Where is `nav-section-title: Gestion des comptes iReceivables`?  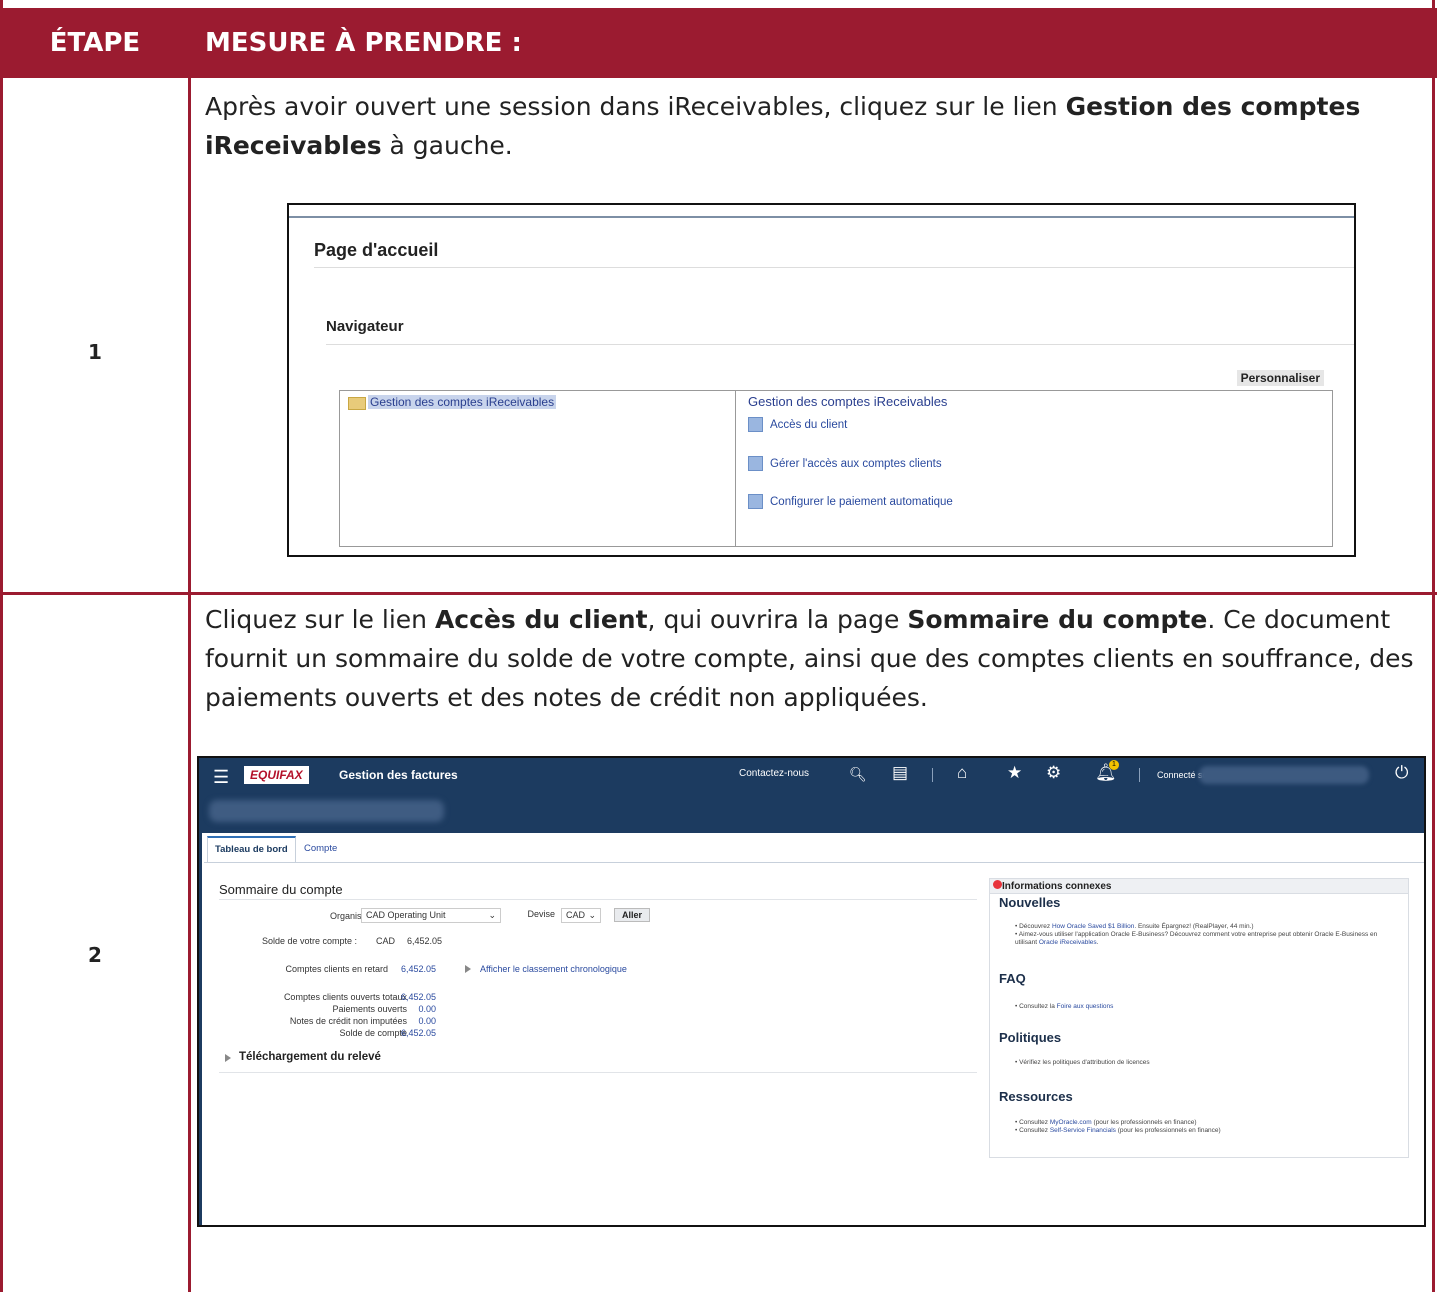
nav-section-title: Gestion des comptes iReceivables is located at coordinates (848, 401).